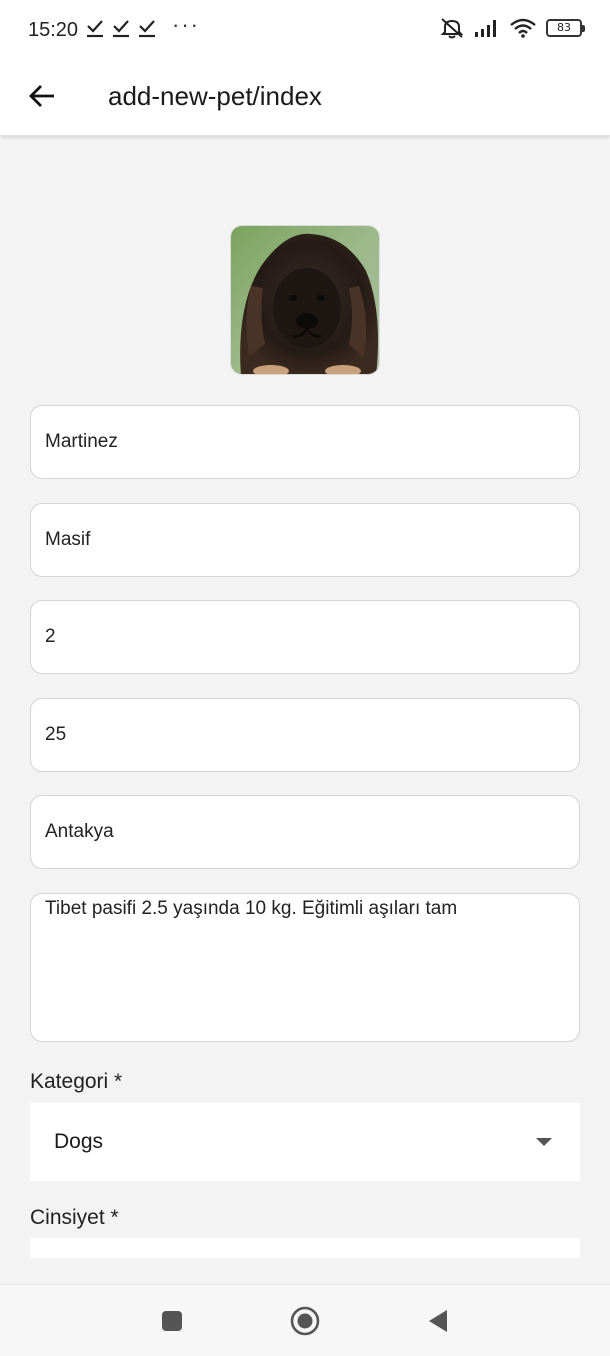 The height and width of the screenshot is (1356, 610). Describe the element at coordinates (215, 96) in the screenshot. I see `page-title: add-new-pet/index` at that location.